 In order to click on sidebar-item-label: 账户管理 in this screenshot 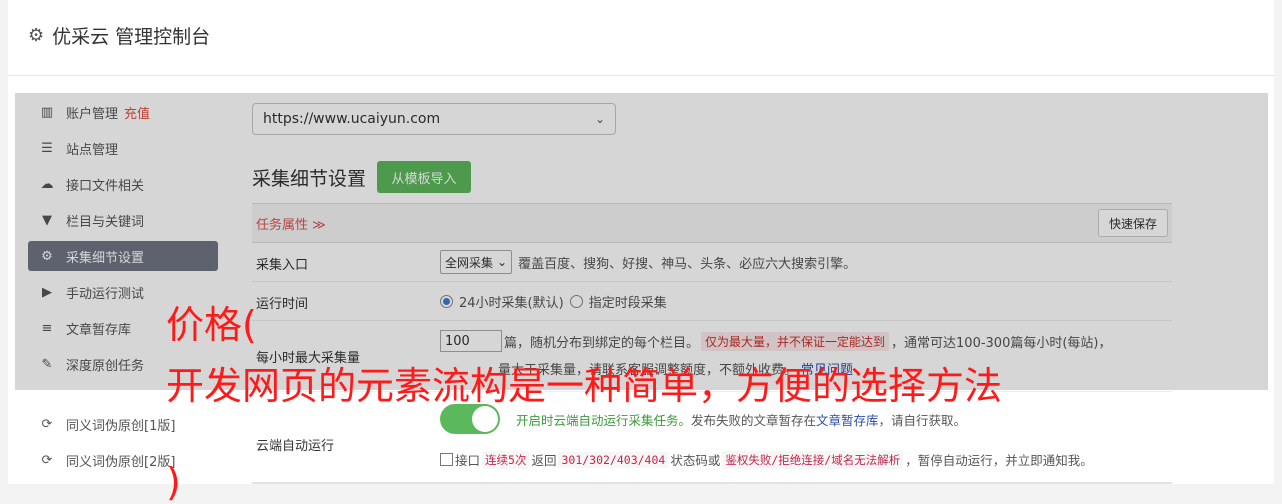, I will do `click(92, 114)`.